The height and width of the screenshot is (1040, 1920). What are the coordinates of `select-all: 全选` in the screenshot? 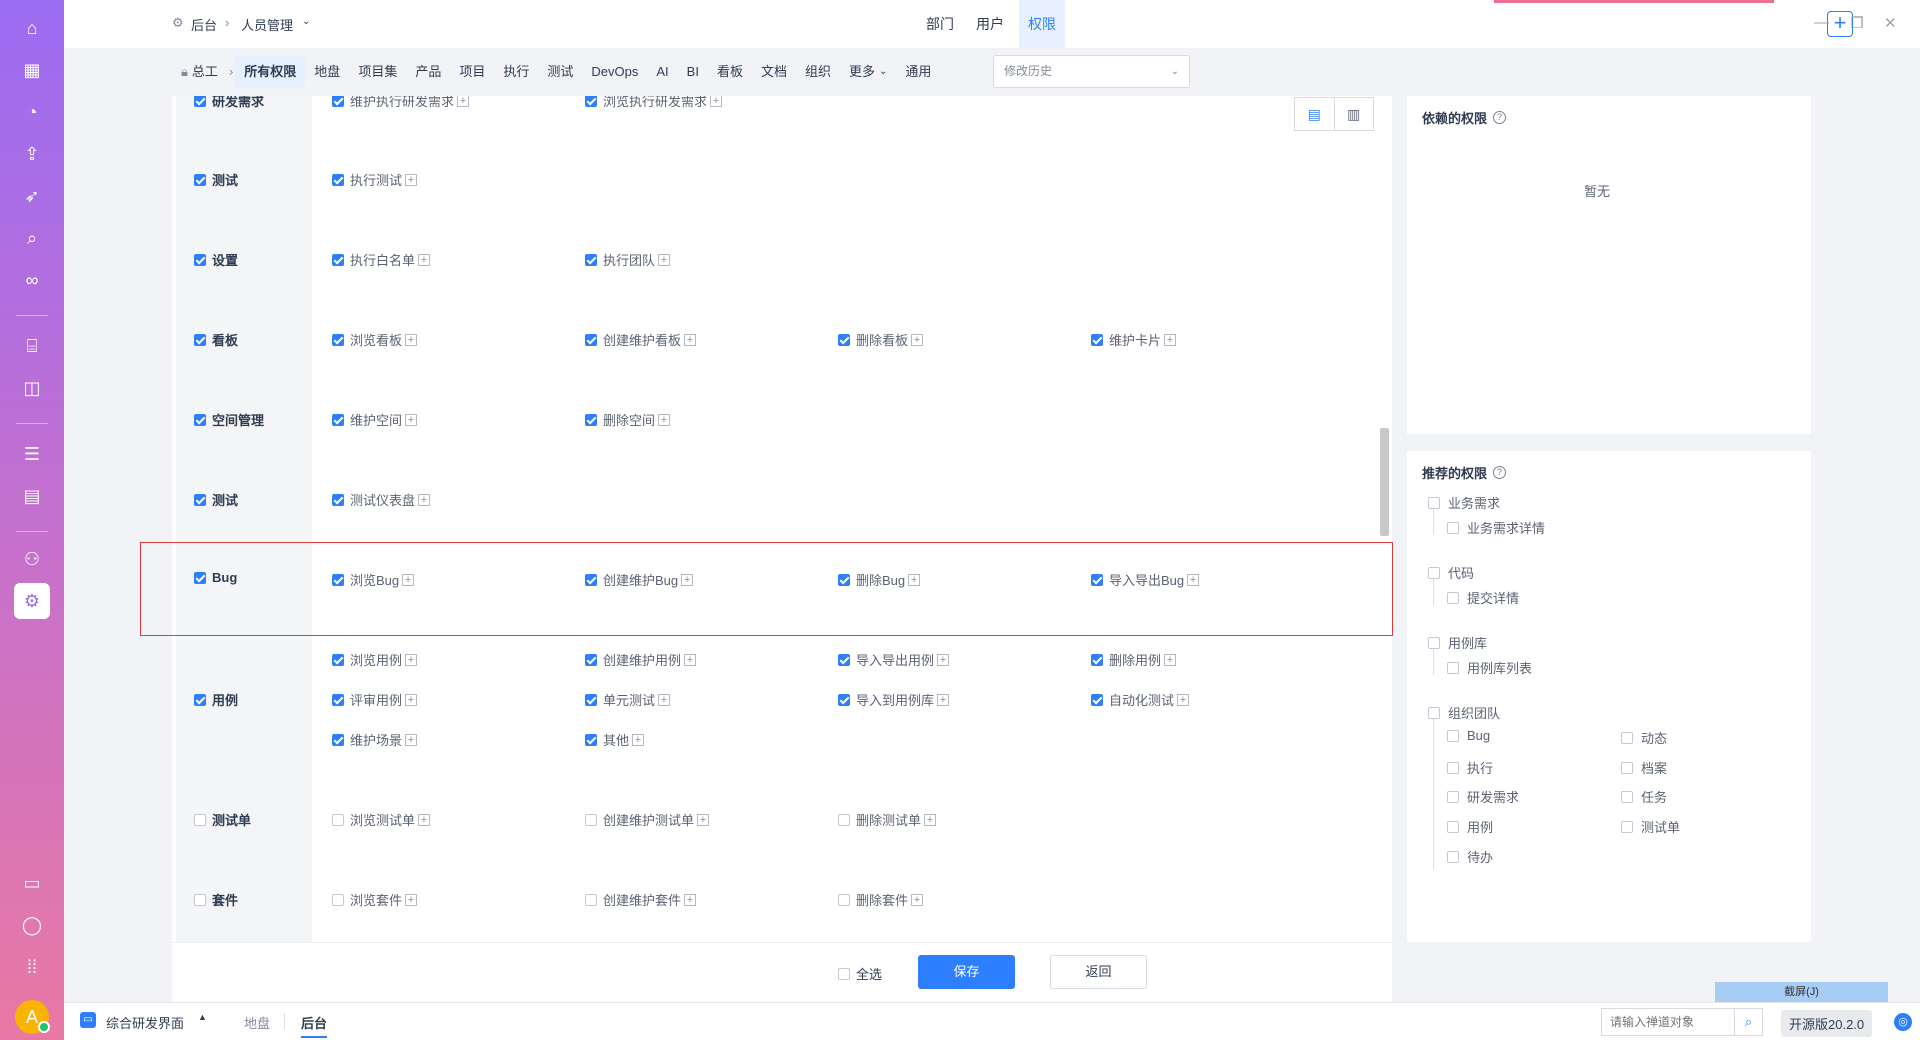 It's located at (860, 973).